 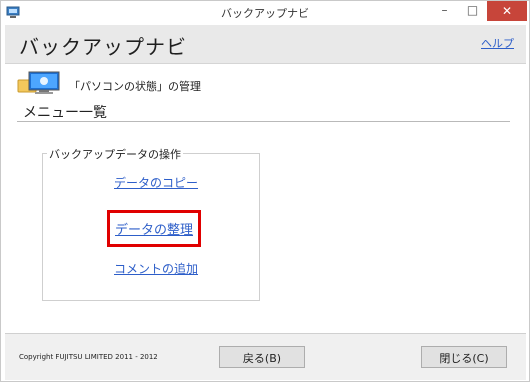 I want to click on app-title: バックアップナビ, so click(x=103, y=47).